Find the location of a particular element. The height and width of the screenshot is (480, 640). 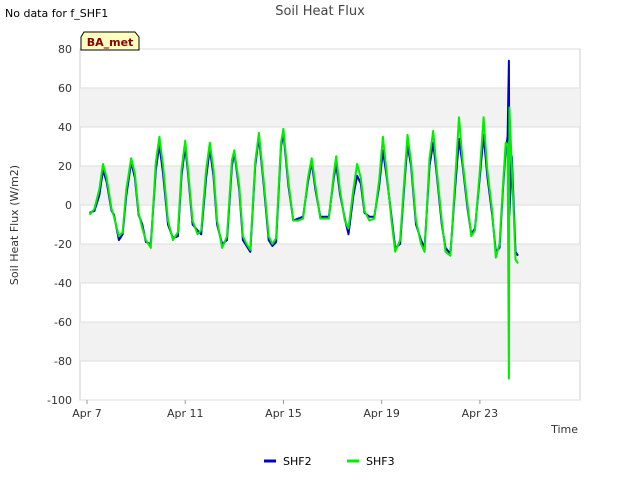

y-tick-label: 0 is located at coordinates (68, 205).